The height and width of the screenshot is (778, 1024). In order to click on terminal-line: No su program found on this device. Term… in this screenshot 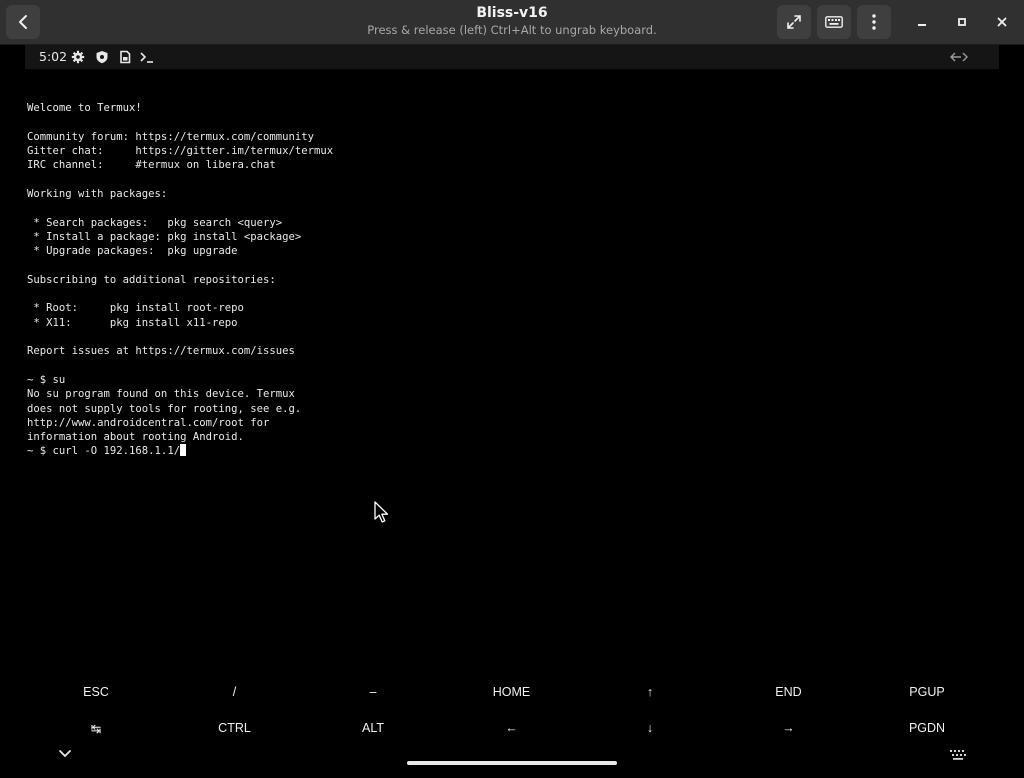, I will do `click(161, 394)`.